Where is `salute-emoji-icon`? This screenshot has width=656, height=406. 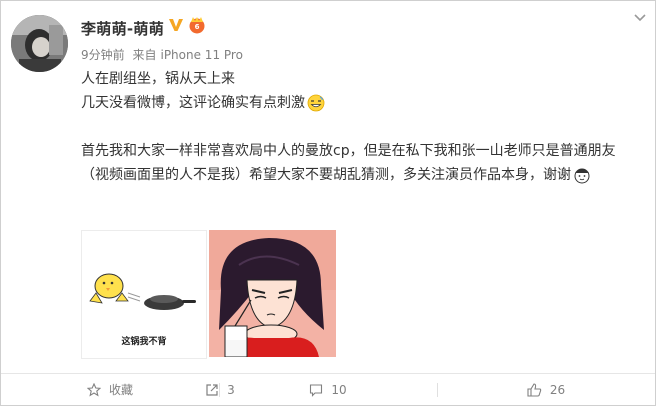
salute-emoji-icon is located at coordinates (582, 176).